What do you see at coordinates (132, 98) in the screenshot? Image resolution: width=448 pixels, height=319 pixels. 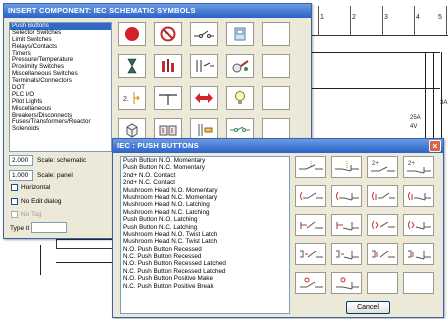 I see `bracket-contacts-icon: 2.` at bounding box center [132, 98].